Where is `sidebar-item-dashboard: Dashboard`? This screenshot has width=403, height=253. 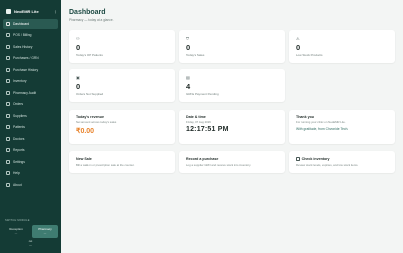
sidebar-item-dashboard: Dashboard is located at coordinates (30, 24).